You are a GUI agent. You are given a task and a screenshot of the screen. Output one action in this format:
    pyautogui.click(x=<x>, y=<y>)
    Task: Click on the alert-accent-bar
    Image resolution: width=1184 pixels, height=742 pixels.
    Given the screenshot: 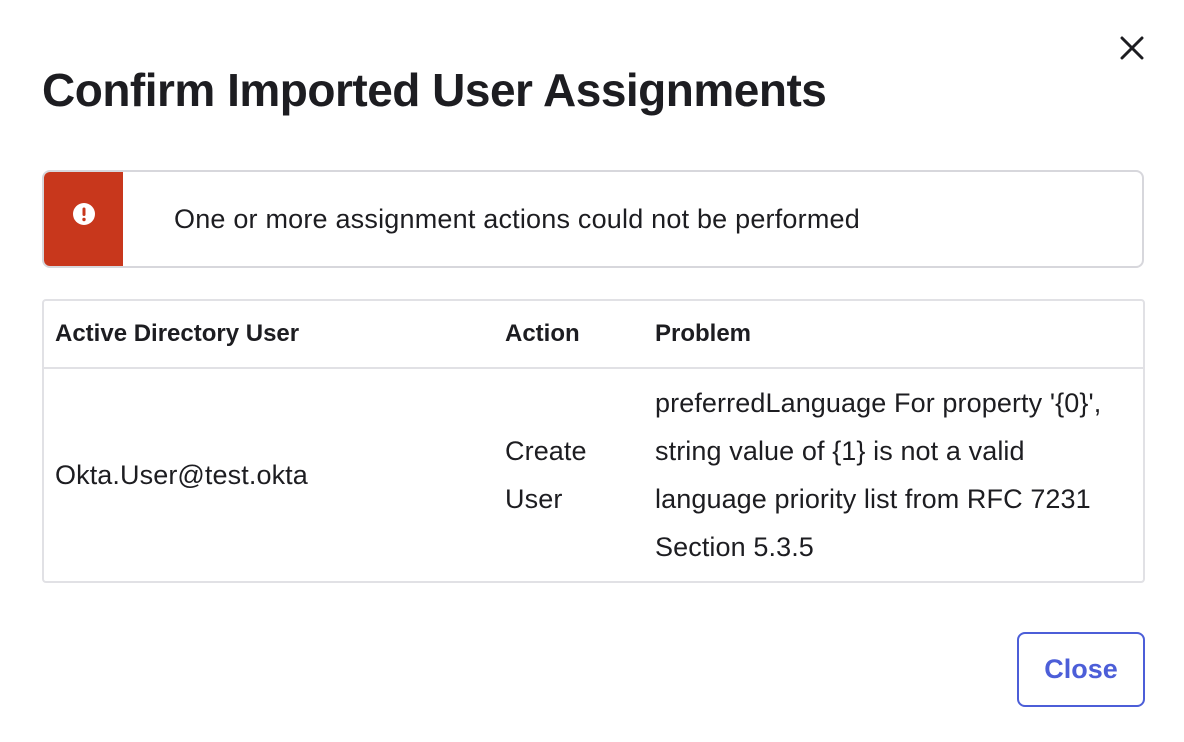 What is the action you would take?
    pyautogui.click(x=83, y=219)
    